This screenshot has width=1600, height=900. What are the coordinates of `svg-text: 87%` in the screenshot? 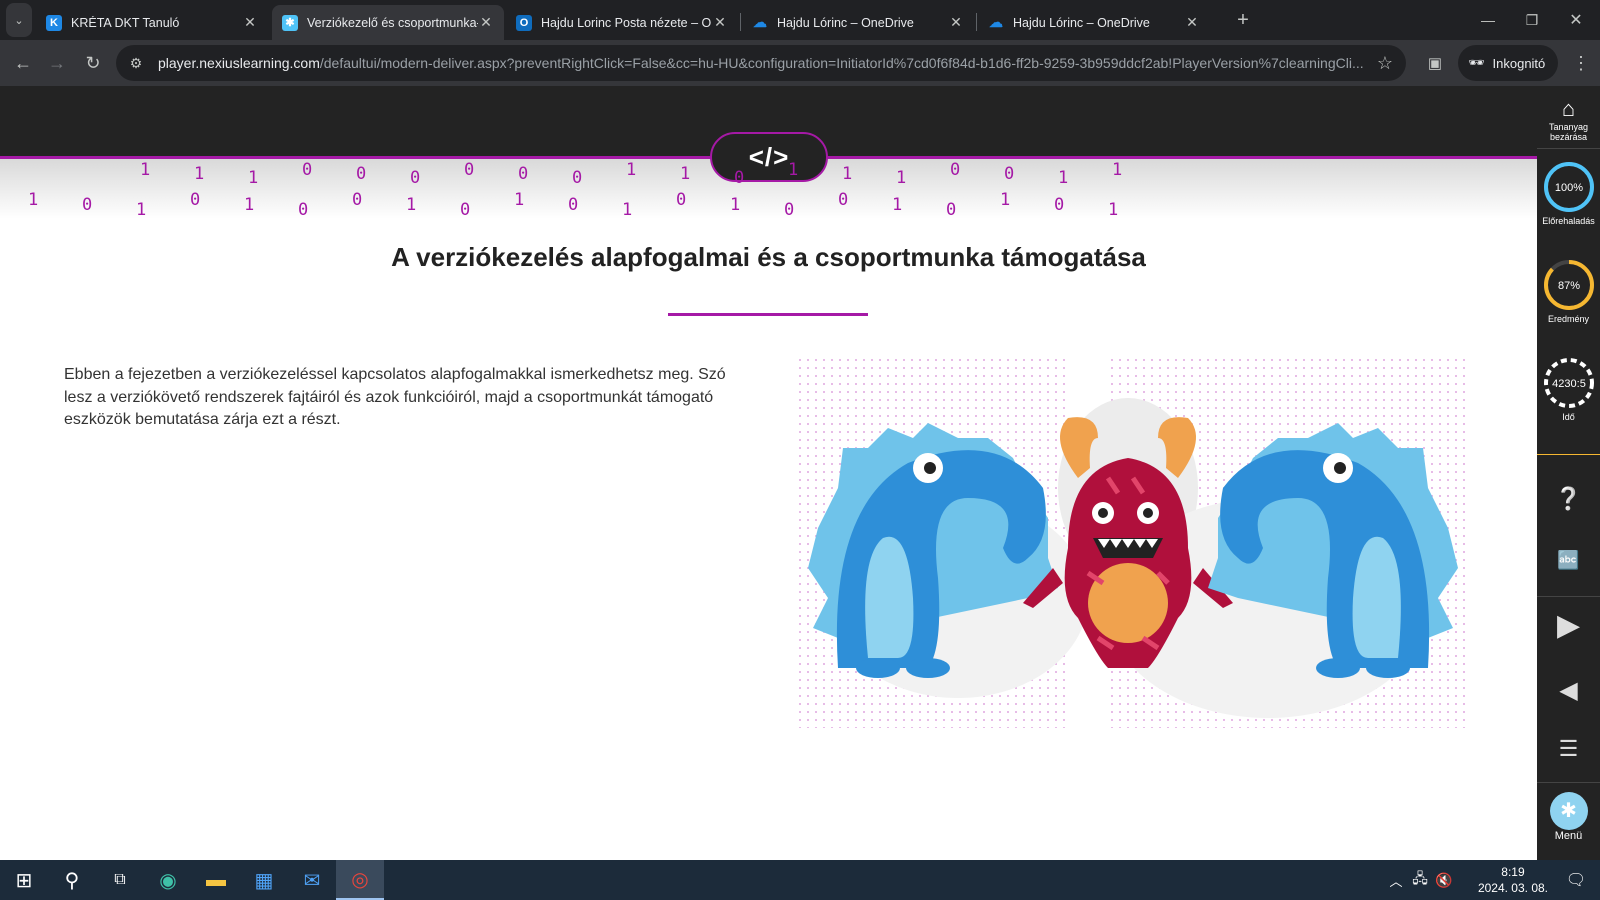 It's located at (1568, 286).